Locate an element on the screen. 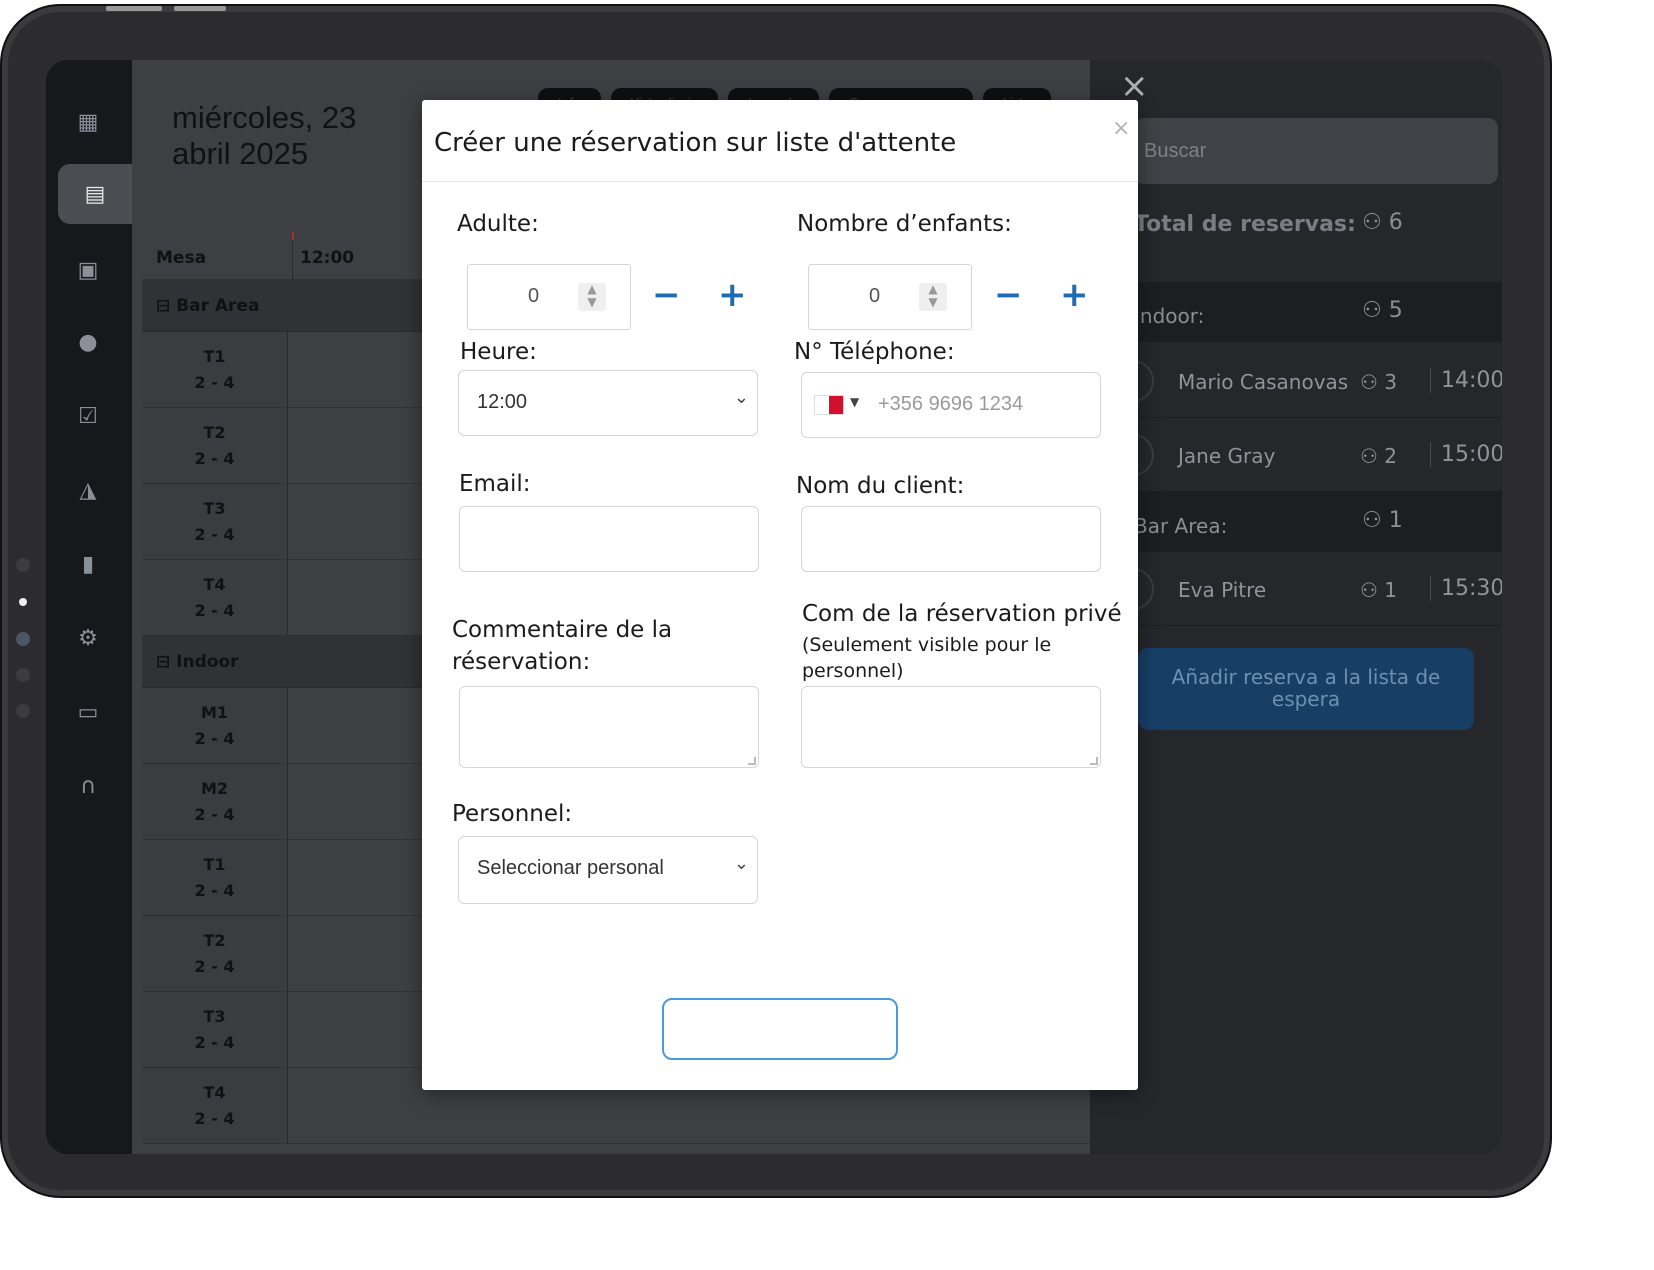  section-count: ⚇ 5 is located at coordinates (1382, 310).